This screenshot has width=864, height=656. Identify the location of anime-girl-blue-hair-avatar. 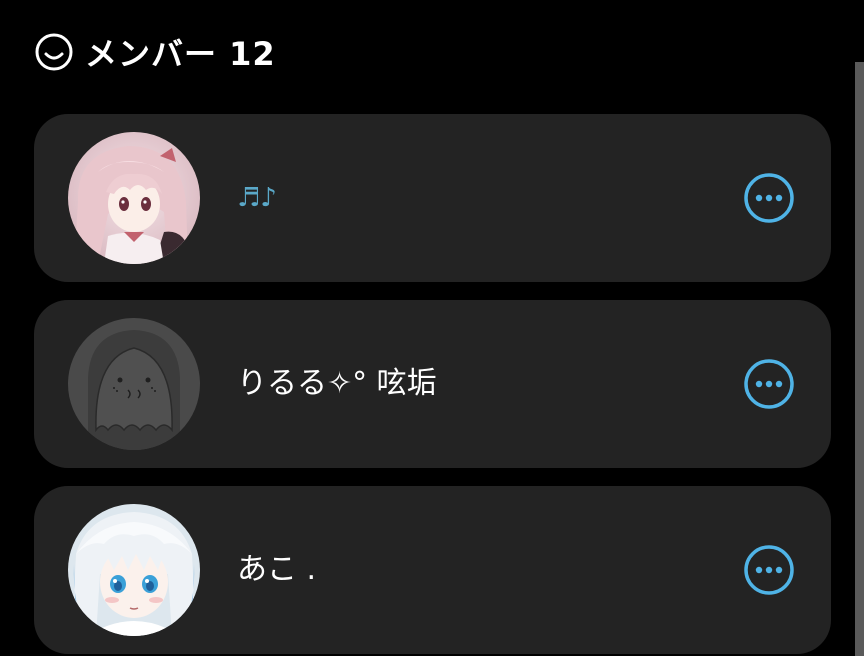
(134, 570).